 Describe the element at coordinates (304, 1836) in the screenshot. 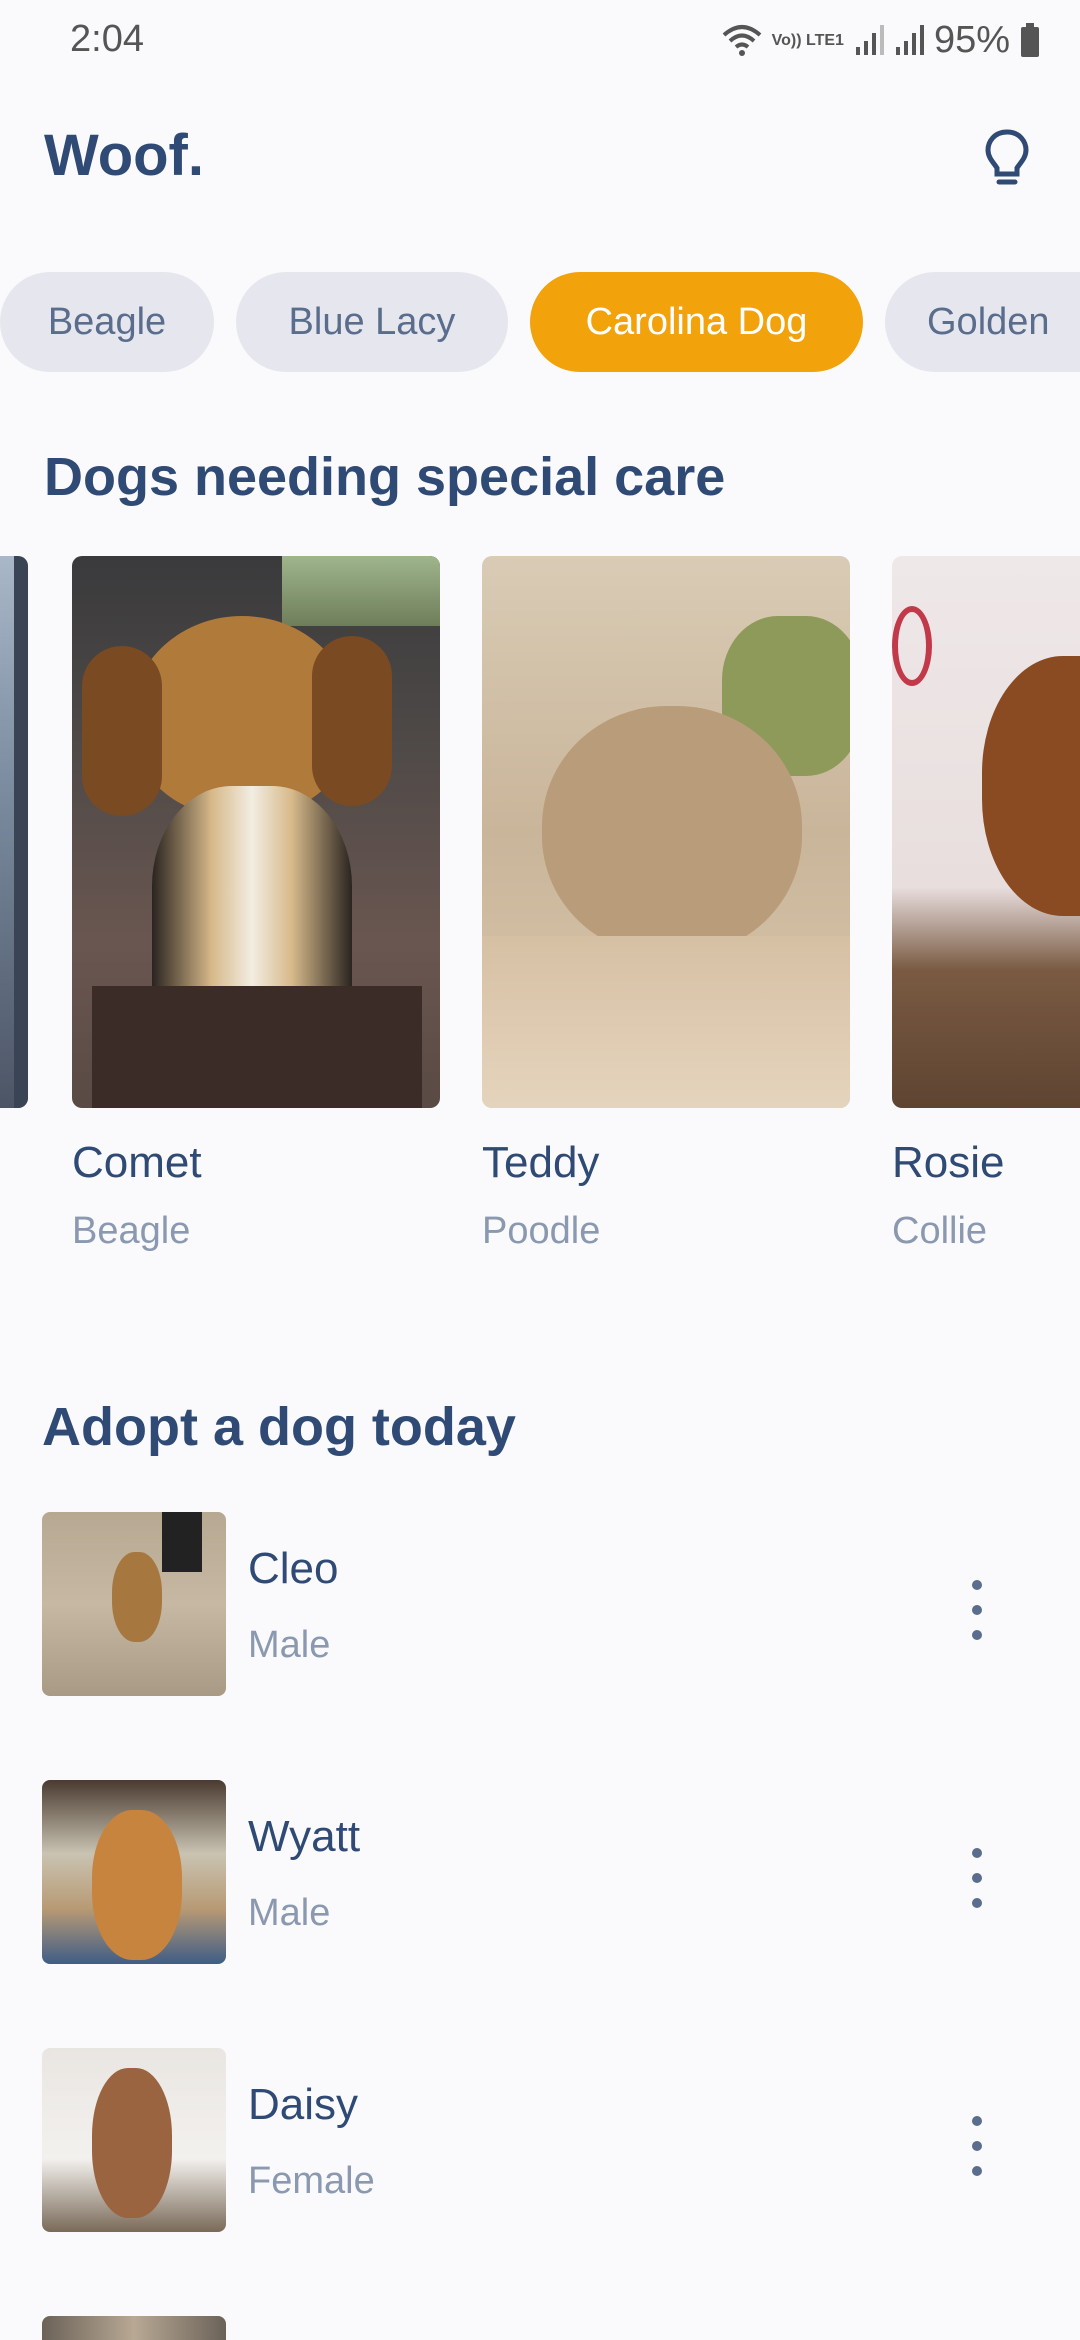

I see `dog-name: Wyatt` at that location.